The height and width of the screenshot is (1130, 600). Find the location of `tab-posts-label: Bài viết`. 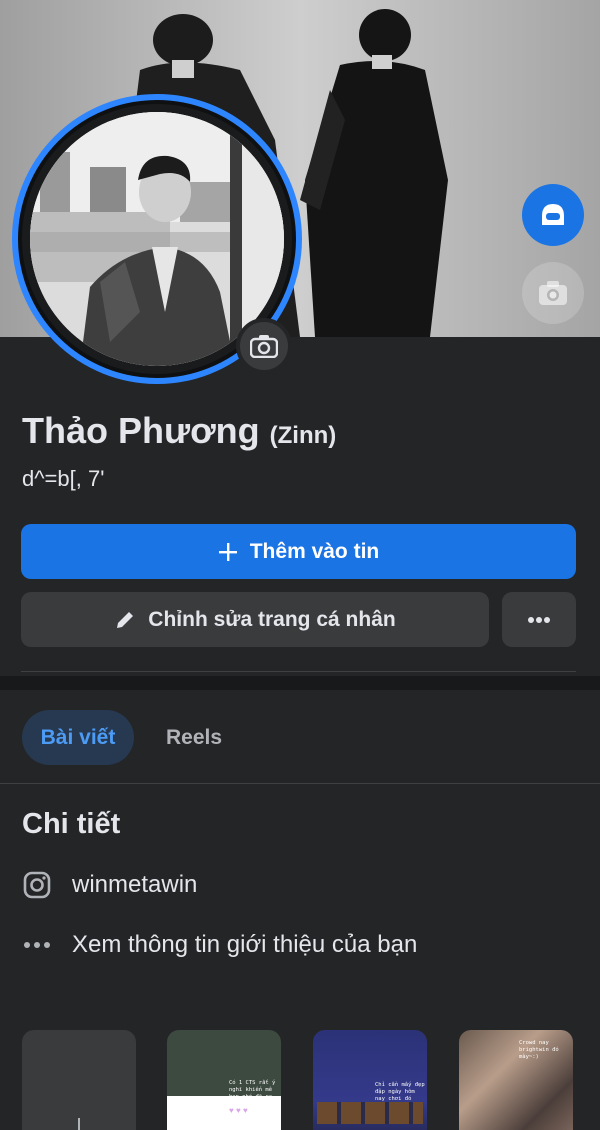

tab-posts-label: Bài viết is located at coordinates (78, 737).